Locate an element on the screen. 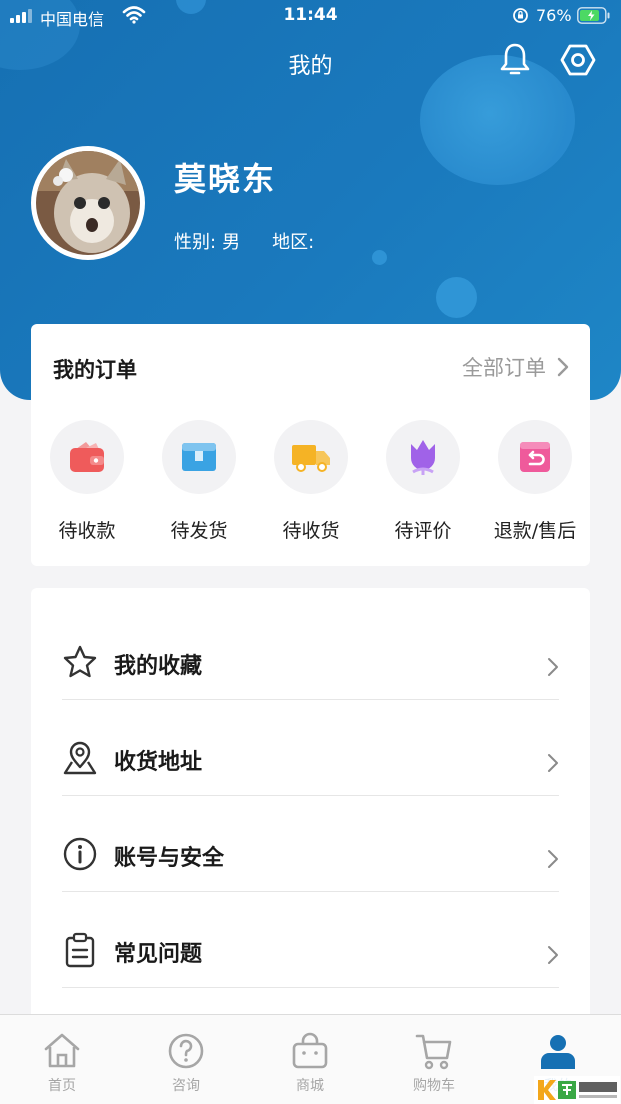  order-status-label: 待收货 is located at coordinates (311, 531).